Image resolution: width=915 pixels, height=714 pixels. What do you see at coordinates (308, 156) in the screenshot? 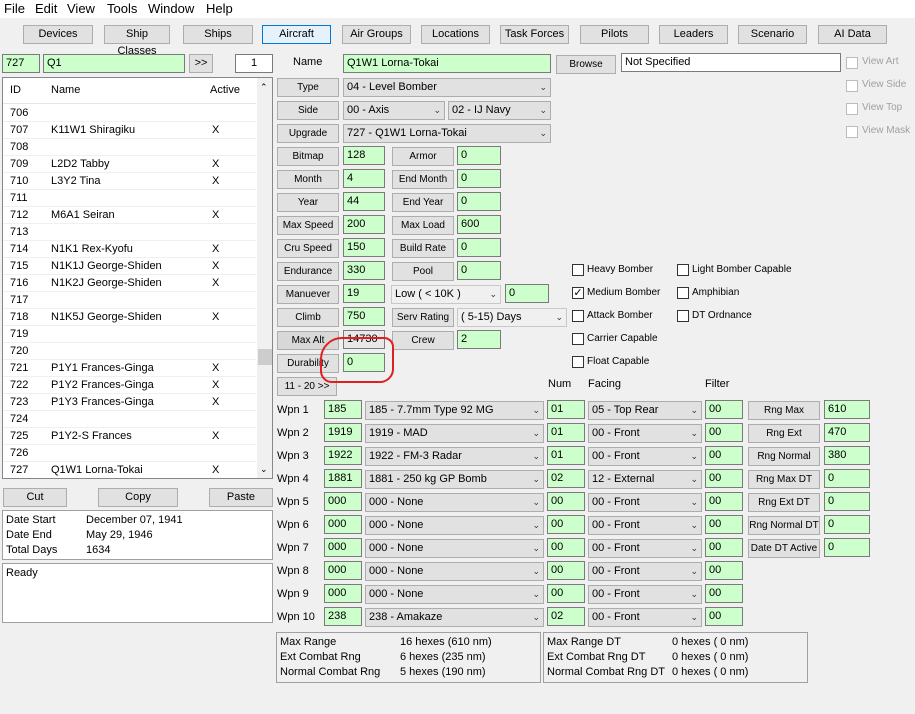
I see `stat-button: Bitmap` at bounding box center [308, 156].